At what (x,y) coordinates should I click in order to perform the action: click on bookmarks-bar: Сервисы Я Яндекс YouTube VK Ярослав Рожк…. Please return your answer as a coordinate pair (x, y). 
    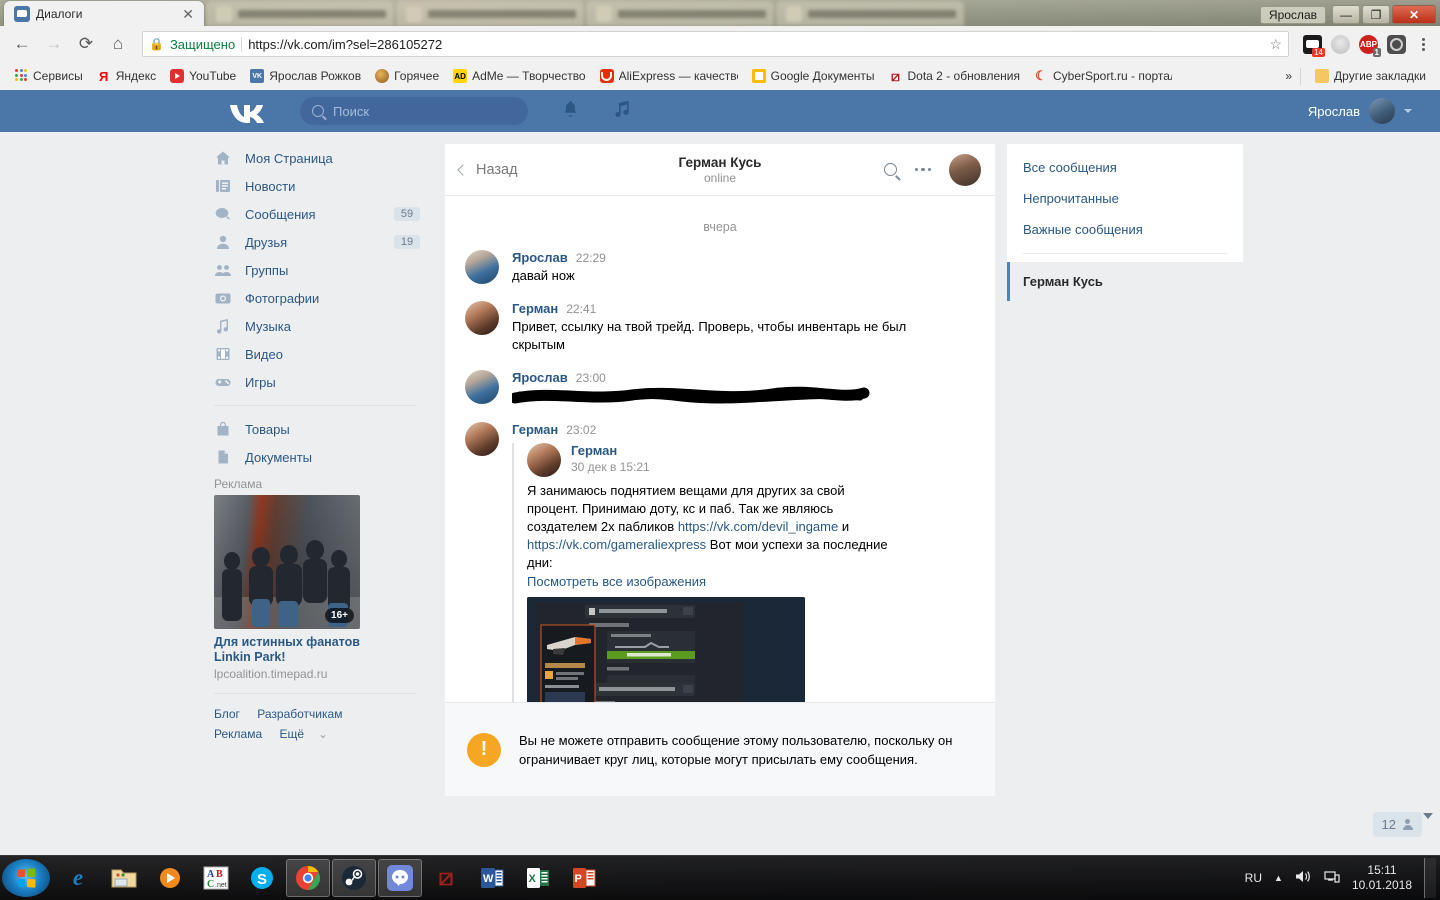
    Looking at the image, I should click on (720, 76).